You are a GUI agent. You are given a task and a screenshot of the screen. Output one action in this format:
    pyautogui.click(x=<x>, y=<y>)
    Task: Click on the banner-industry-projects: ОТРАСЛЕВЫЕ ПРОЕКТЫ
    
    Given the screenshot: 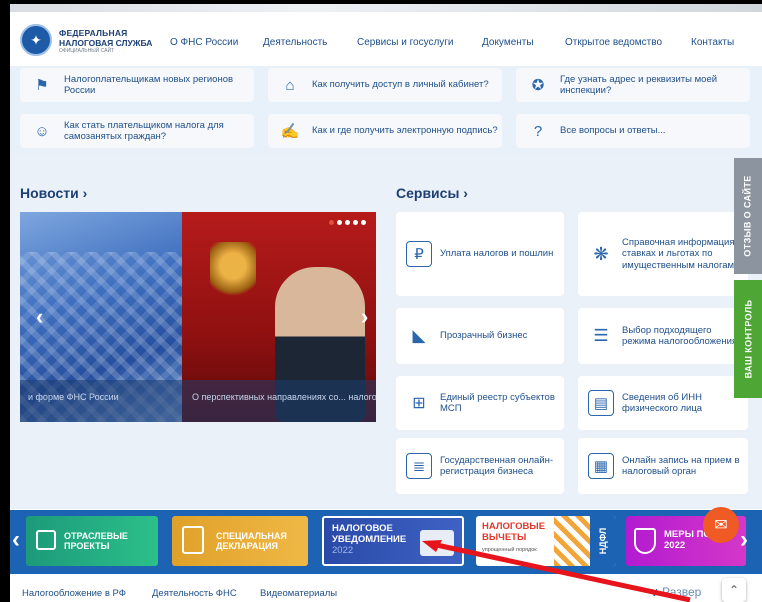 What is the action you would take?
    pyautogui.click(x=92, y=541)
    